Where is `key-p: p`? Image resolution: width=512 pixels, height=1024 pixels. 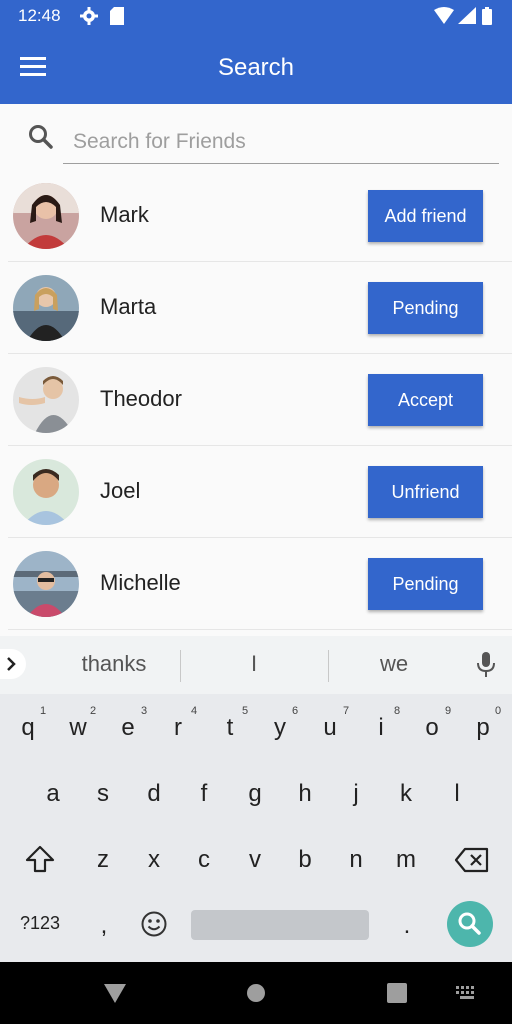
key-p: p is located at coordinates (483, 728).